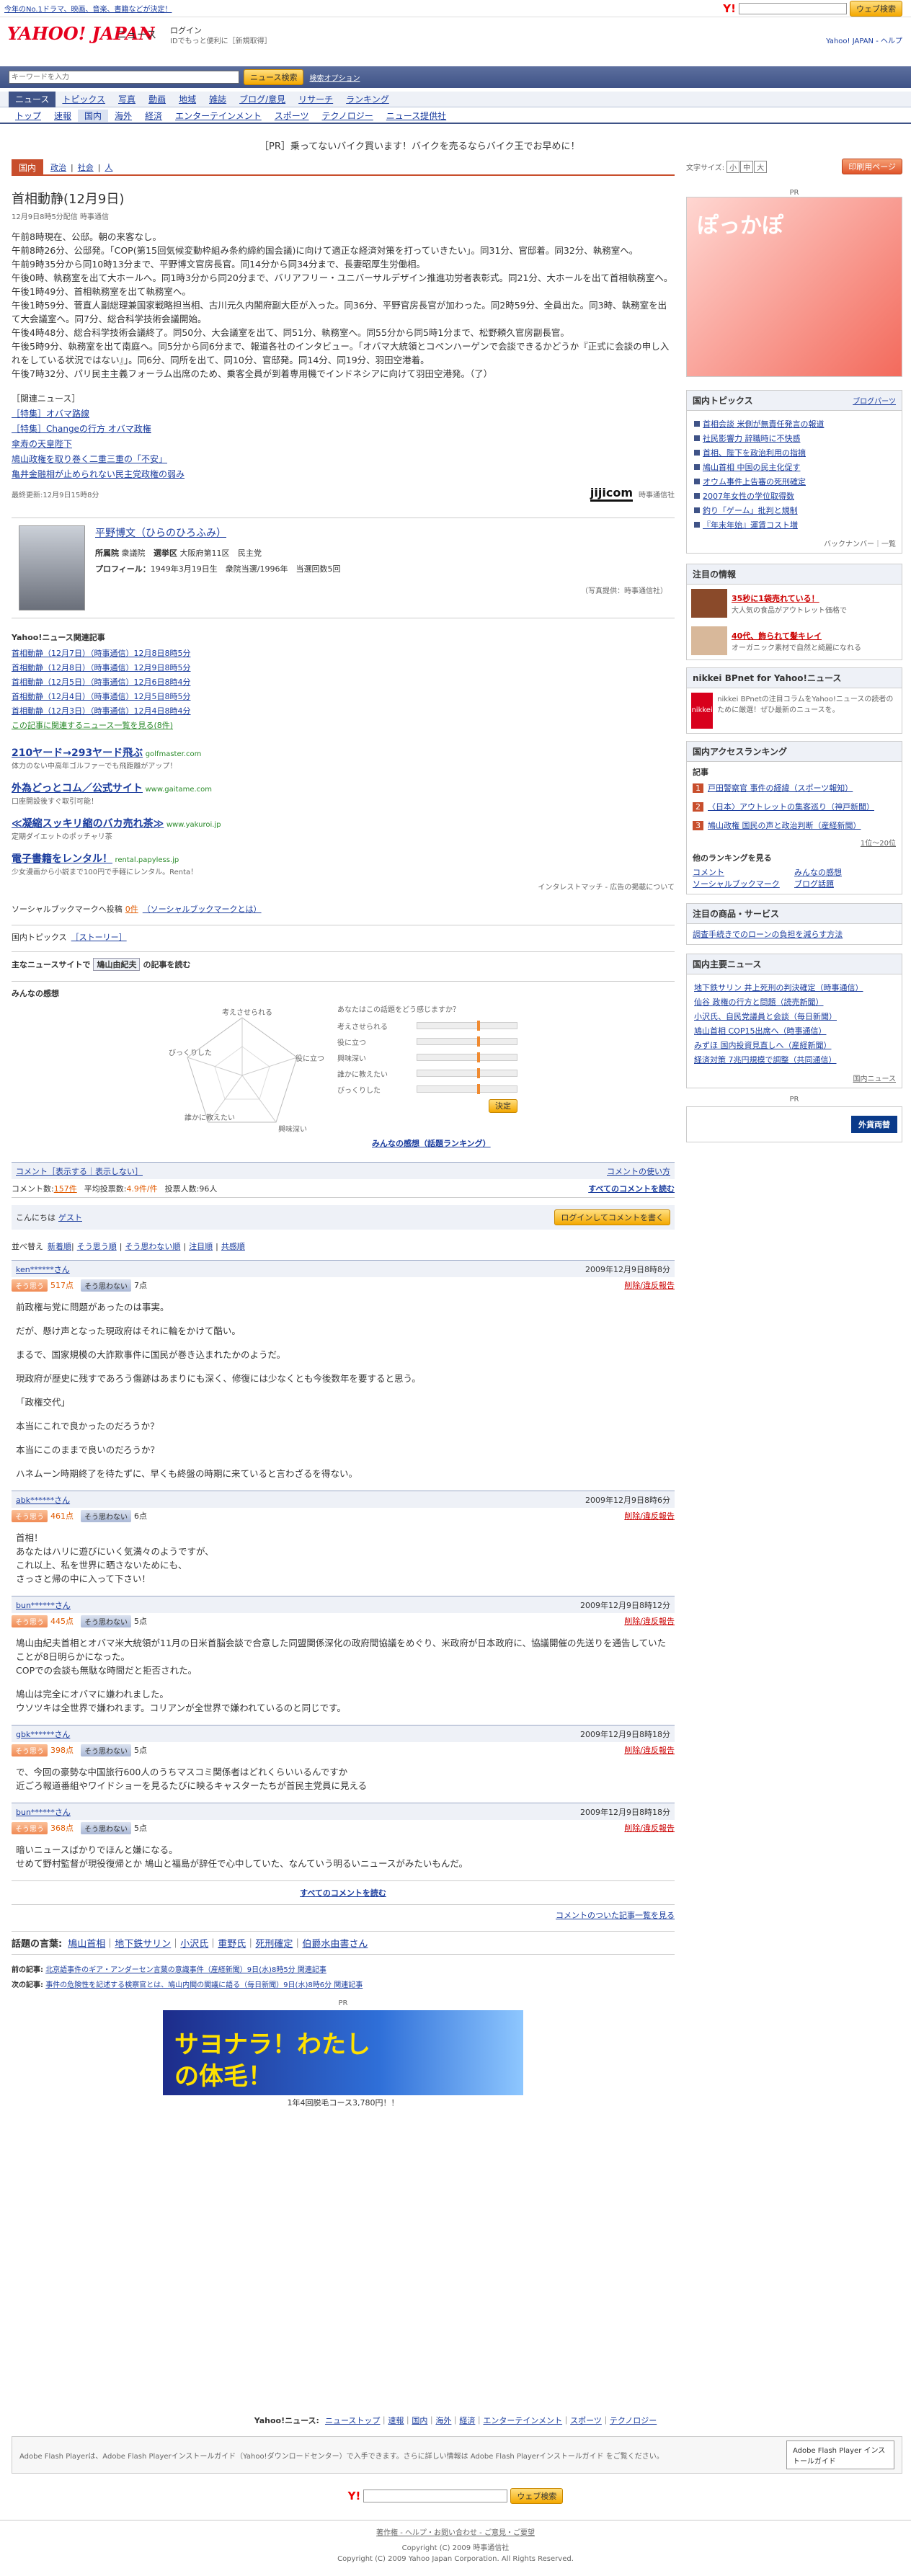  I want to click on side-topics-more: バックナンバー｜一覧, so click(794, 545).